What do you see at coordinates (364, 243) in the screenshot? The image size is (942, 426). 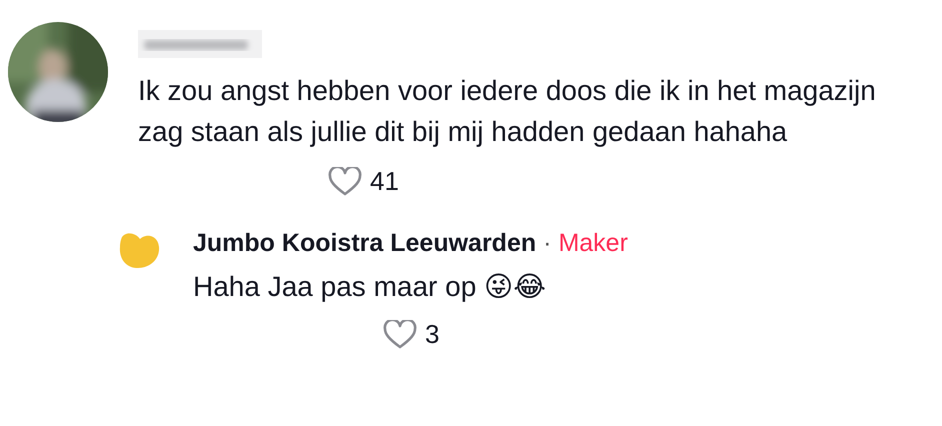 I see `author-name: Jumbo Kooistra Leeuwarden` at bounding box center [364, 243].